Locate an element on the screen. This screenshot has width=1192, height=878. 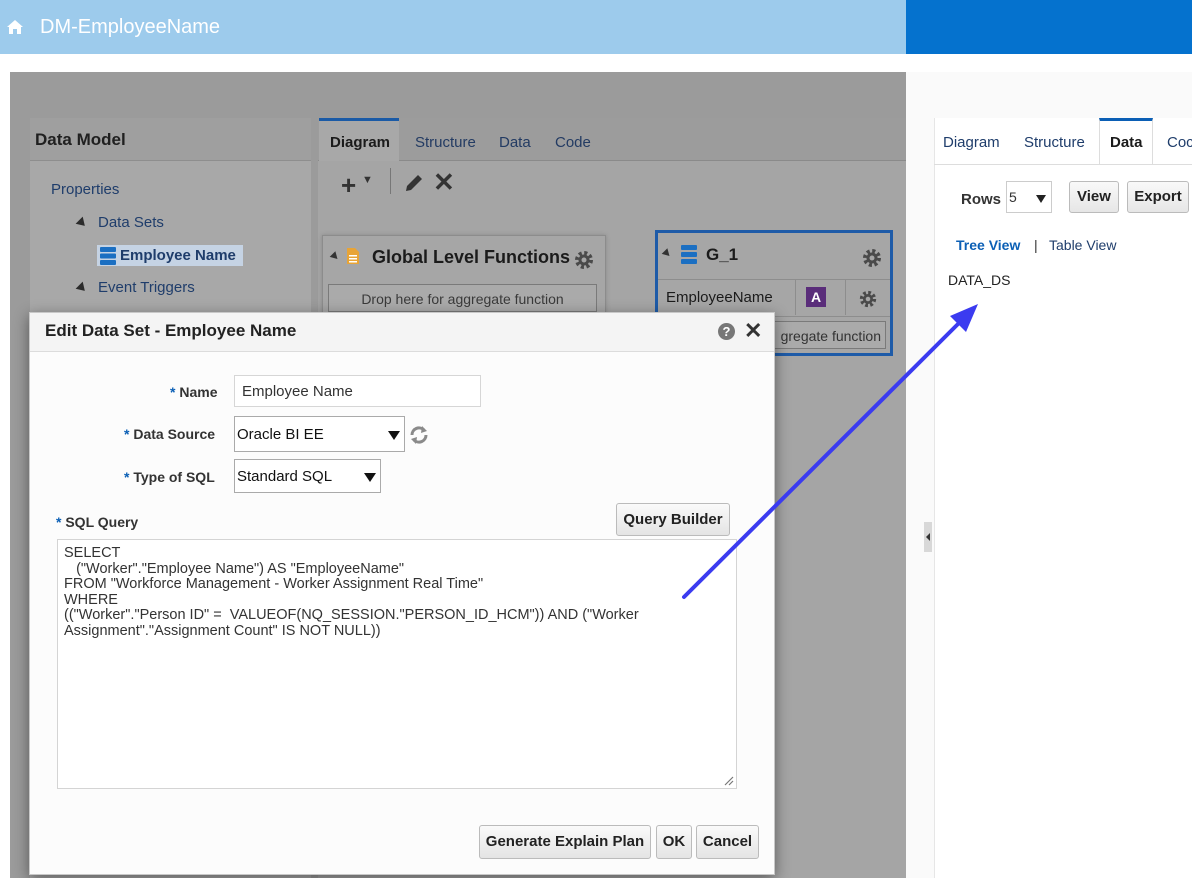
text-type-icon: A is located at coordinates (816, 297).